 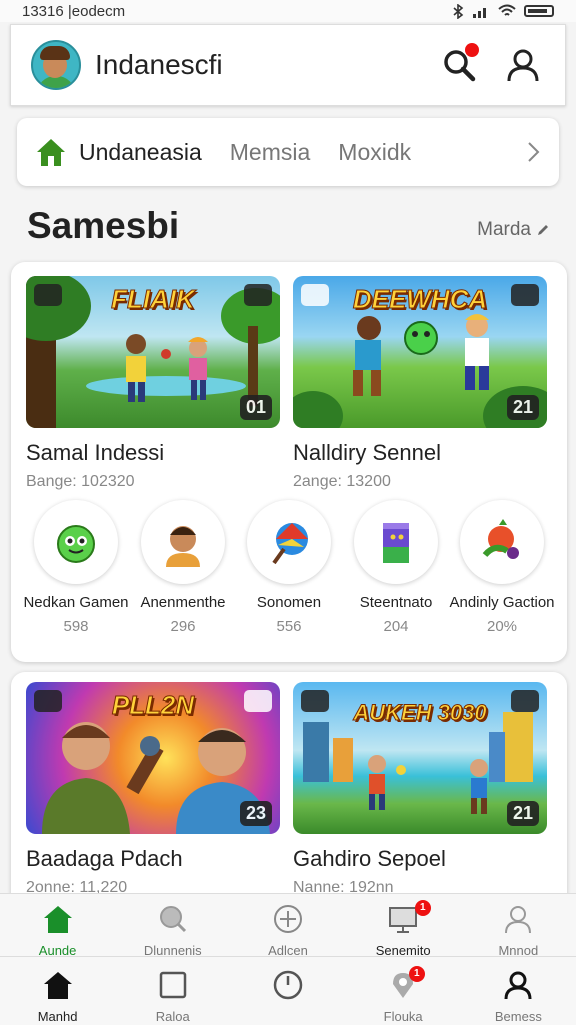 I want to click on status-time: 13316 |eodecm, so click(x=74, y=11).